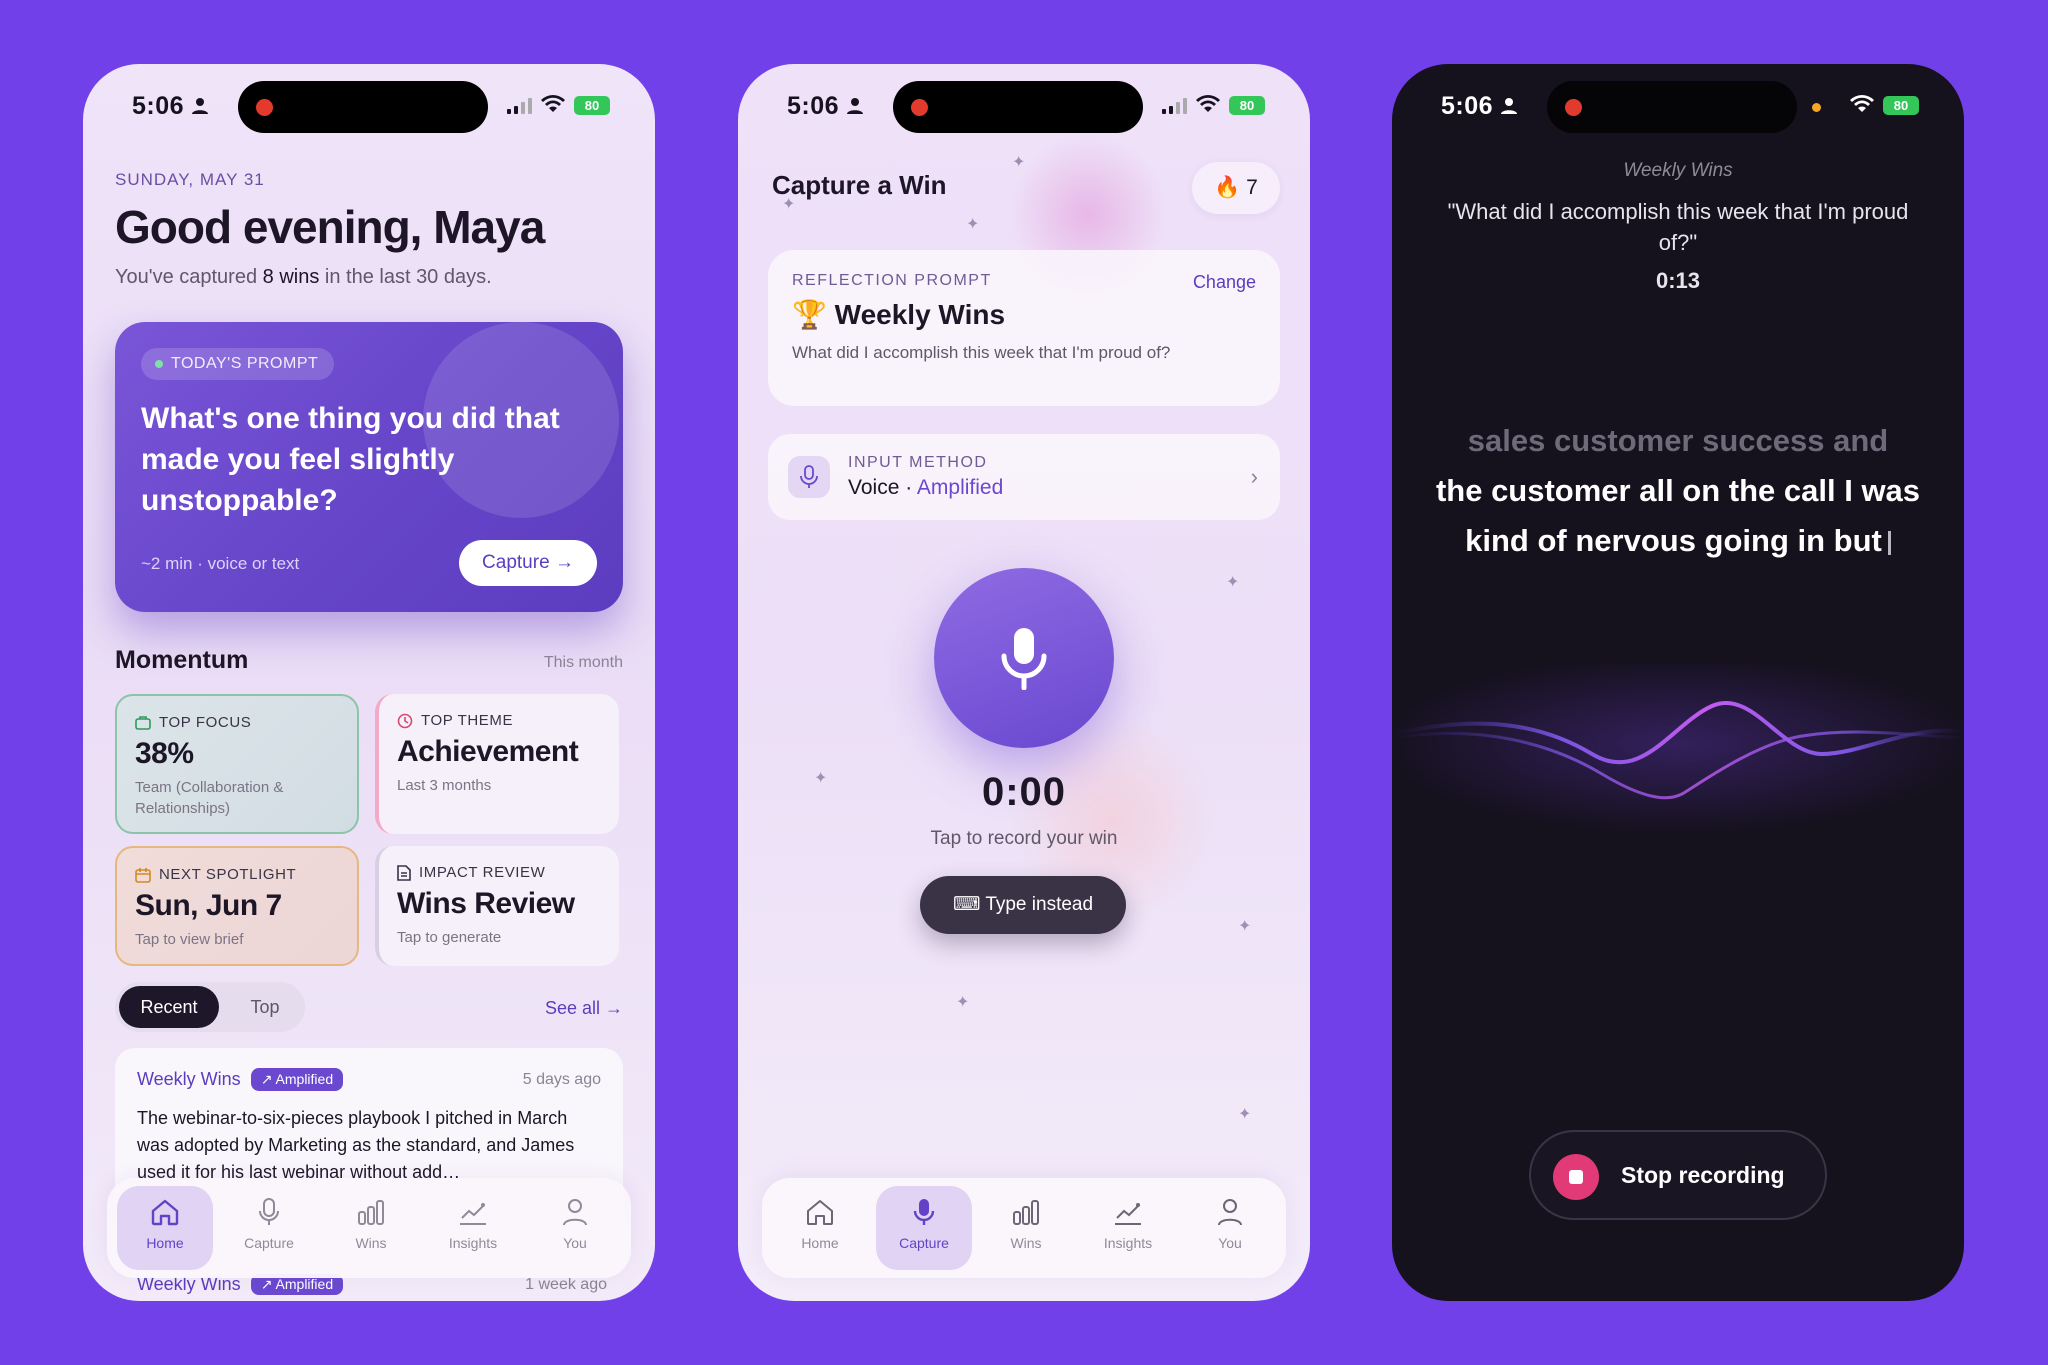 The image size is (2048, 1365). What do you see at coordinates (297, 1079) in the screenshot?
I see `amplified-badge: ↗ Amplified` at bounding box center [297, 1079].